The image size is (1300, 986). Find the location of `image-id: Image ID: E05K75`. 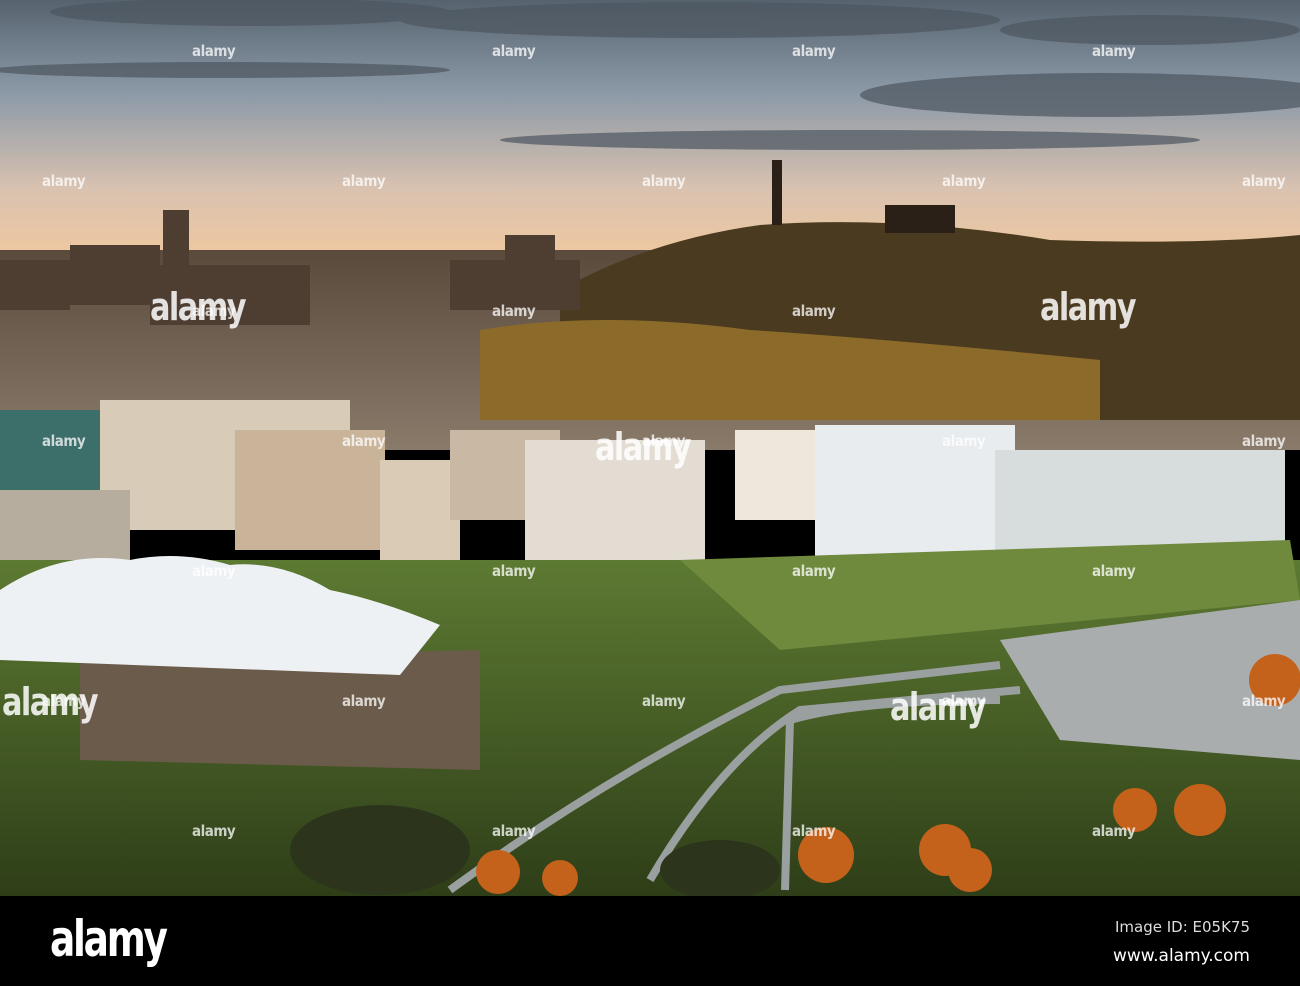

image-id: Image ID: E05K75 is located at coordinates (1182, 927).